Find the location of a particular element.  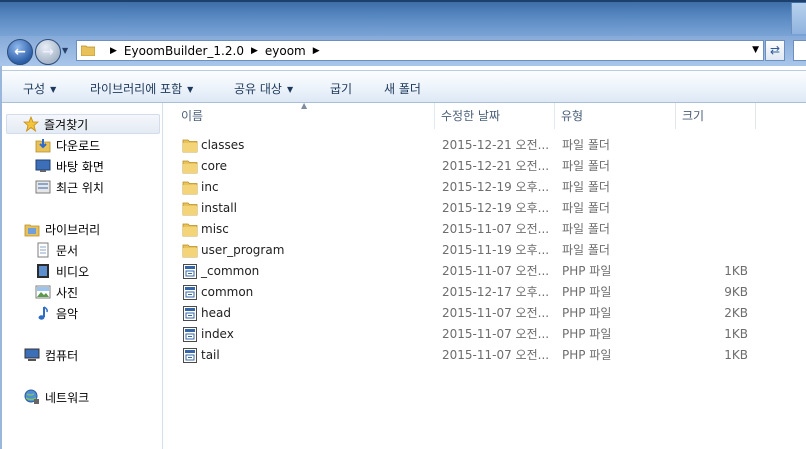

column-header-size: 크기 is located at coordinates (718, 116).